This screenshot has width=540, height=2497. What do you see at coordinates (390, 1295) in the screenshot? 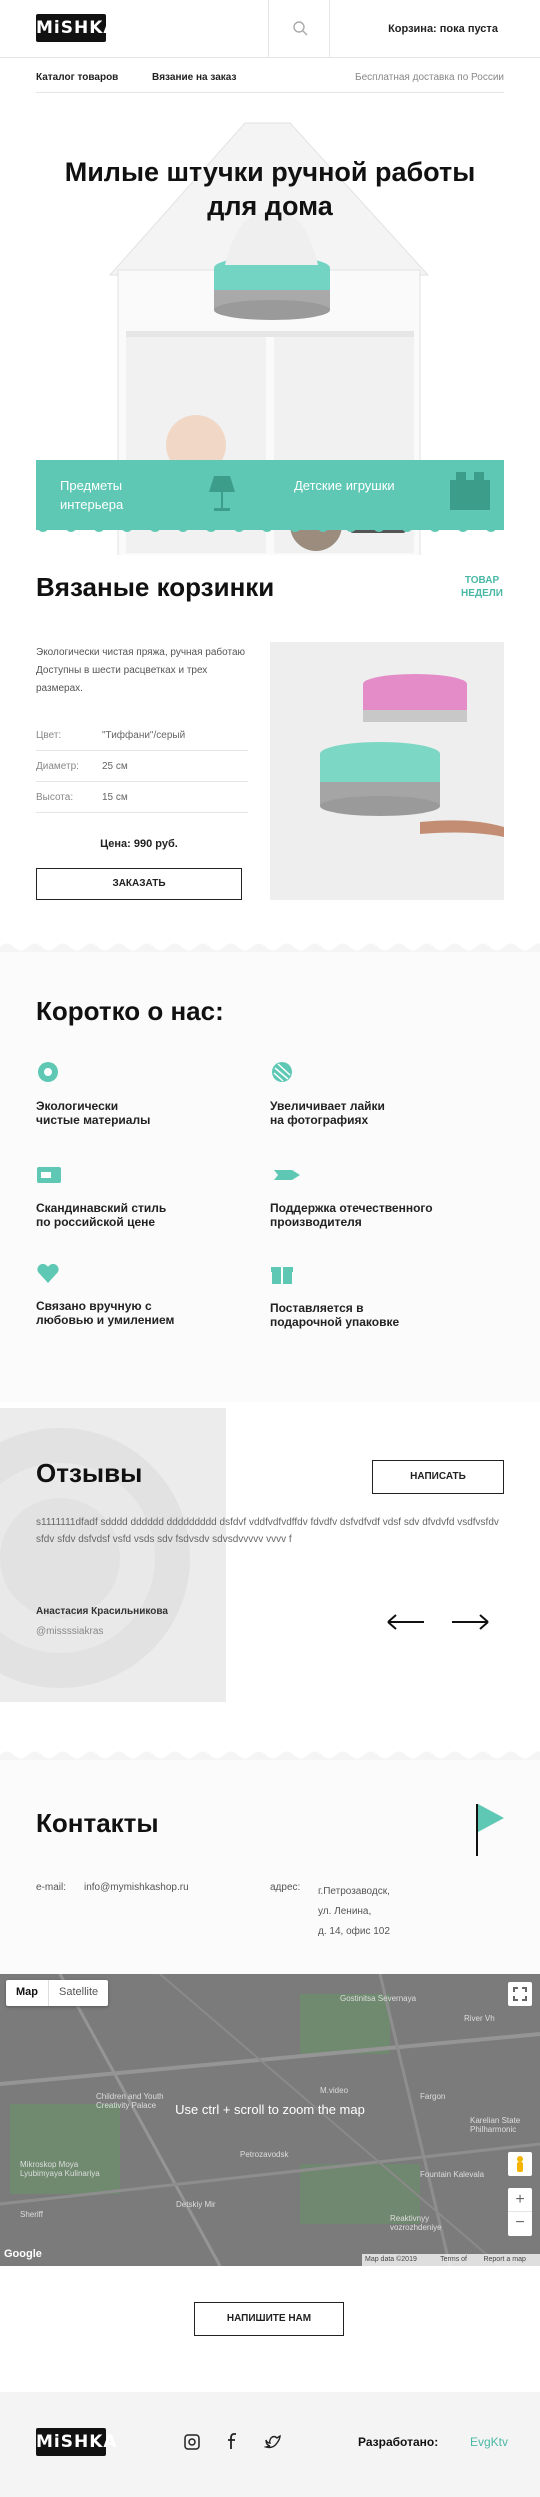
I see `feature-item: Поставляется в подарочной упаковке` at bounding box center [390, 1295].